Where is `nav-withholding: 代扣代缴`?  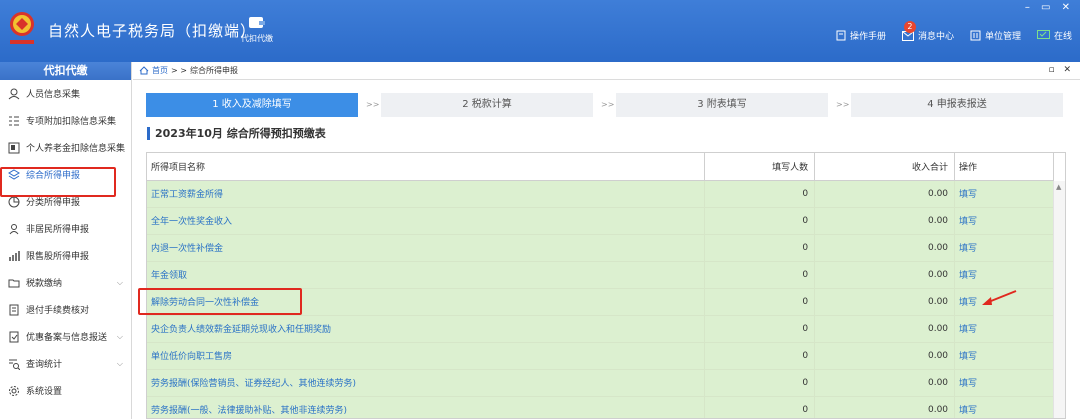 nav-withholding: 代扣代缴 is located at coordinates (257, 29).